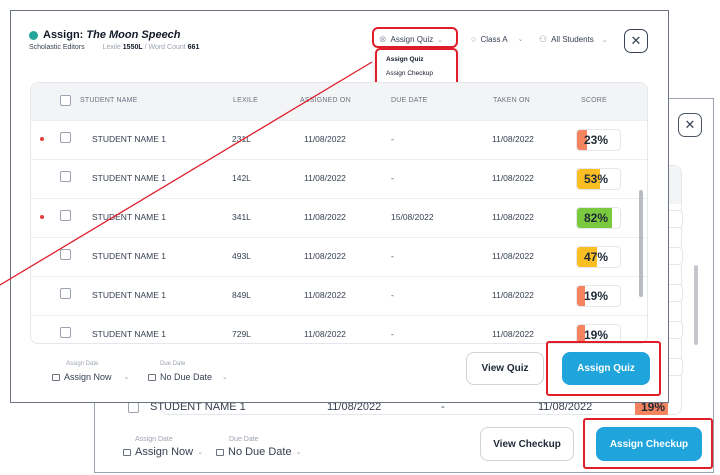  What do you see at coordinates (245, 100) in the screenshot?
I see `col-lexile: LEXILE` at bounding box center [245, 100].